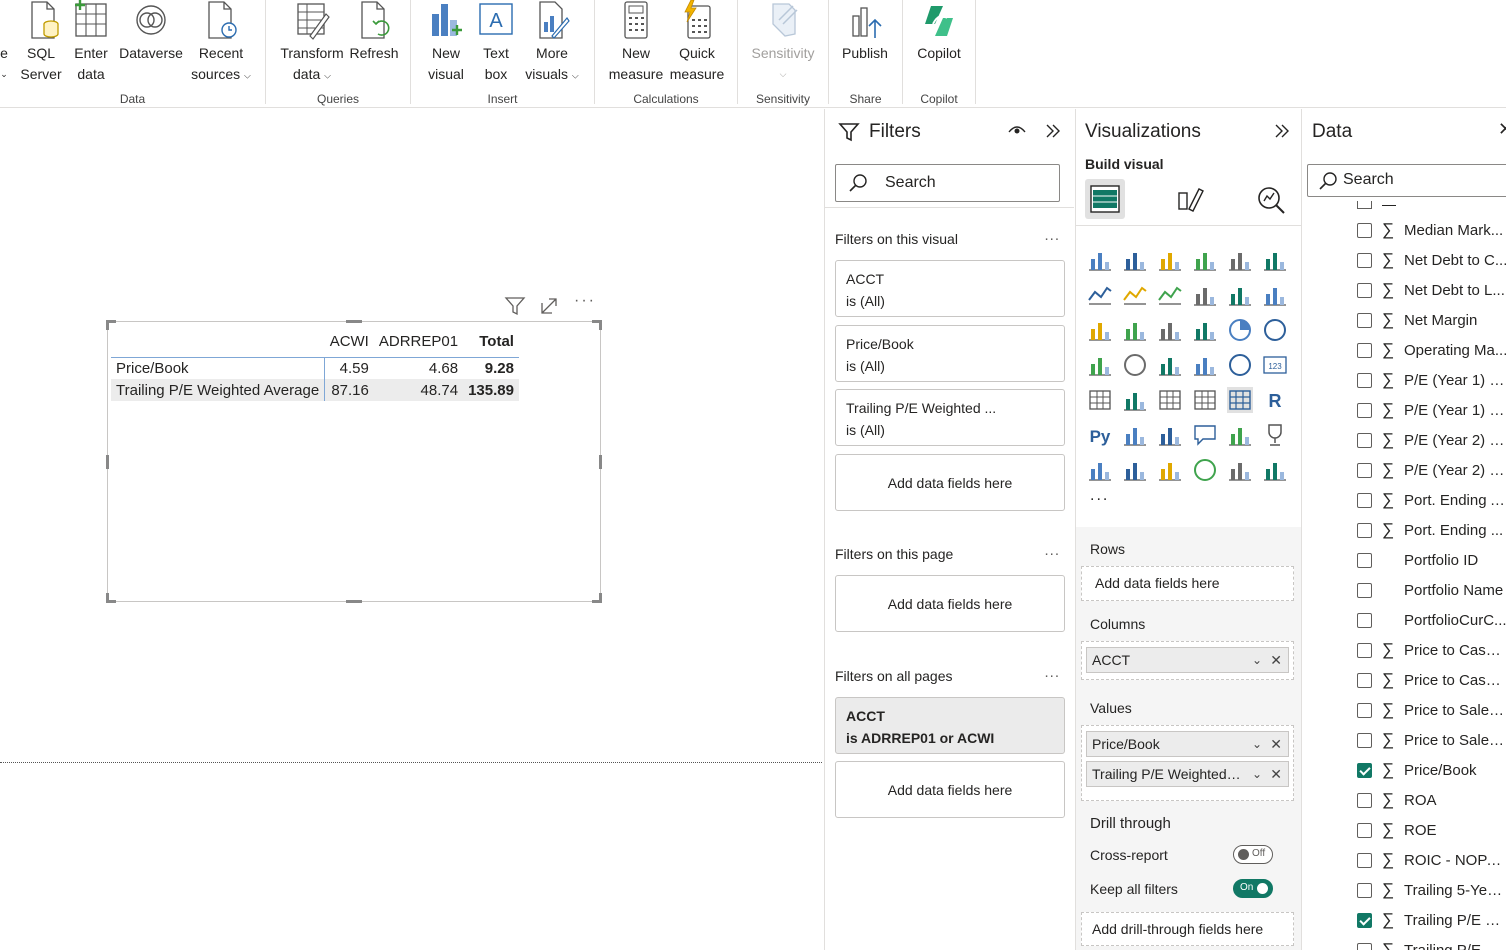  Describe the element at coordinates (1431, 321) in the screenshot. I see `field-list-item: ∑ Net Margin` at that location.